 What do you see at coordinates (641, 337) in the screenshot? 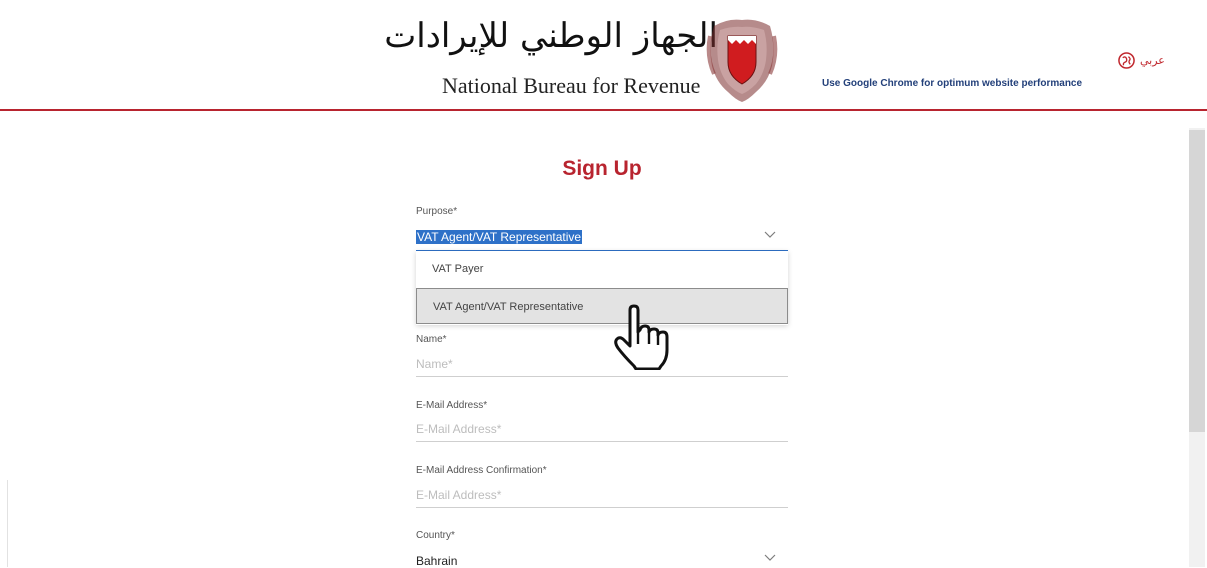
I see `hand-pointer-icon` at bounding box center [641, 337].